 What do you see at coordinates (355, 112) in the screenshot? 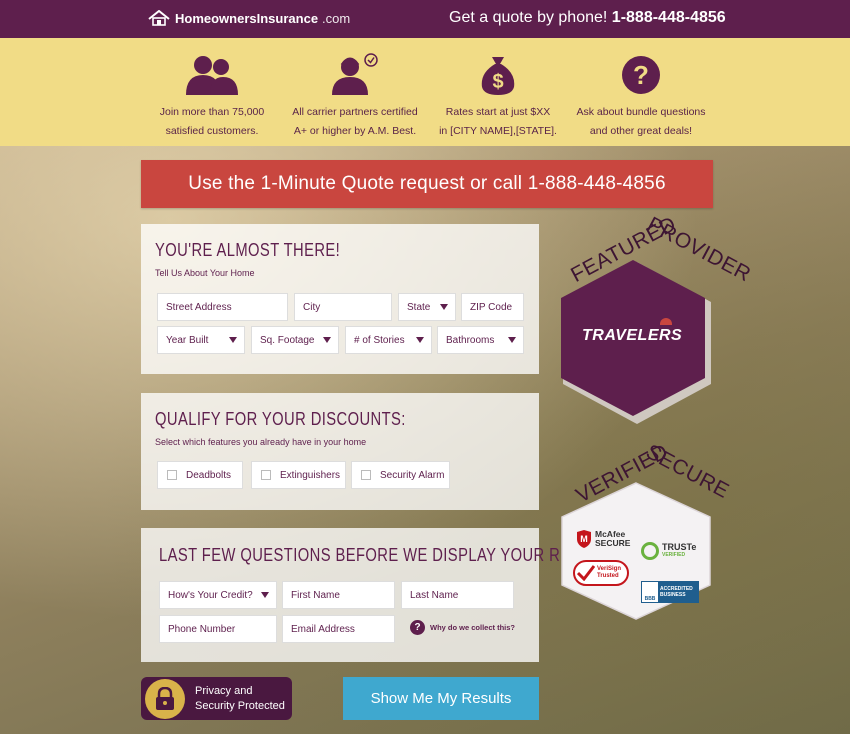
I see `feature-line1: All carrier partners certified` at bounding box center [355, 112].